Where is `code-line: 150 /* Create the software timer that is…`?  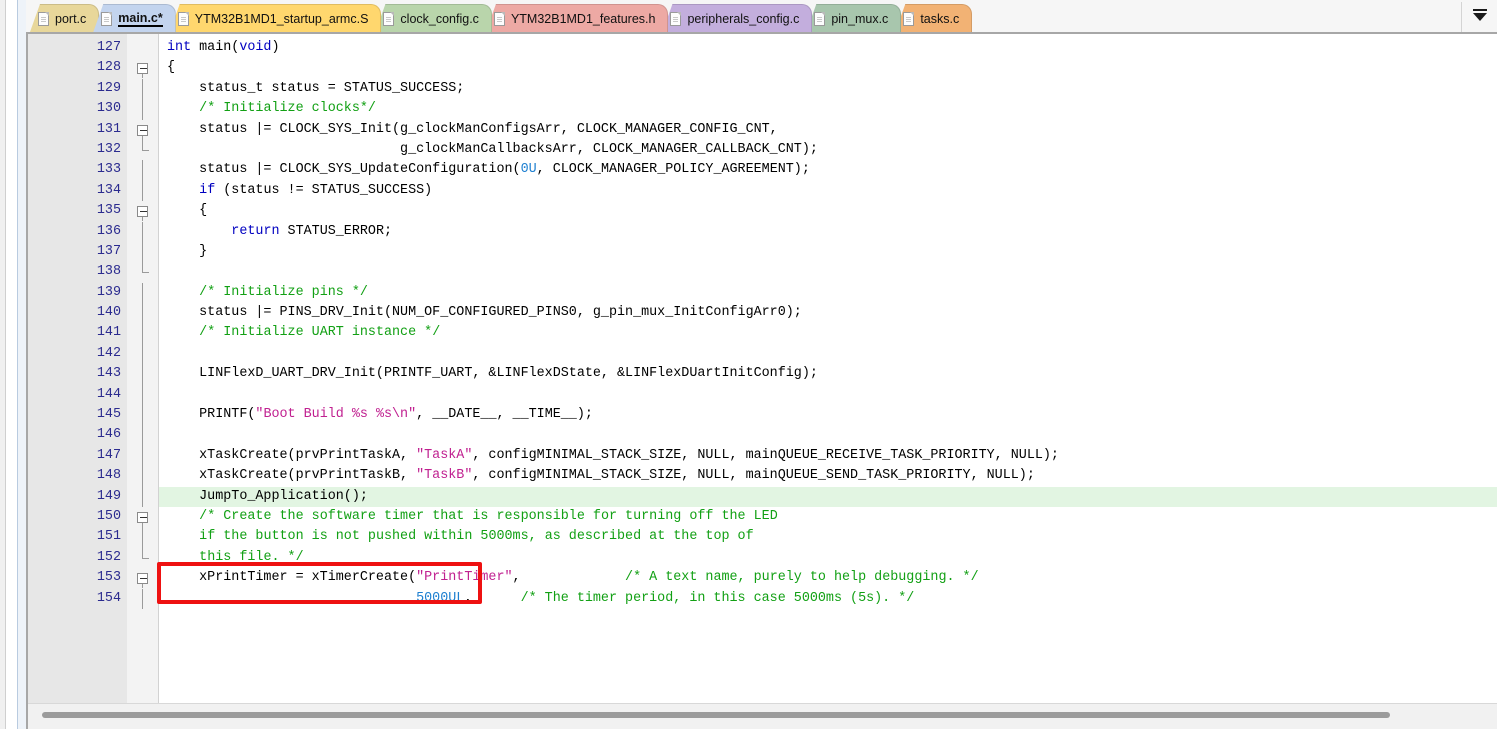
code-line: 150 /* Create the software timer that is… is located at coordinates (762, 517).